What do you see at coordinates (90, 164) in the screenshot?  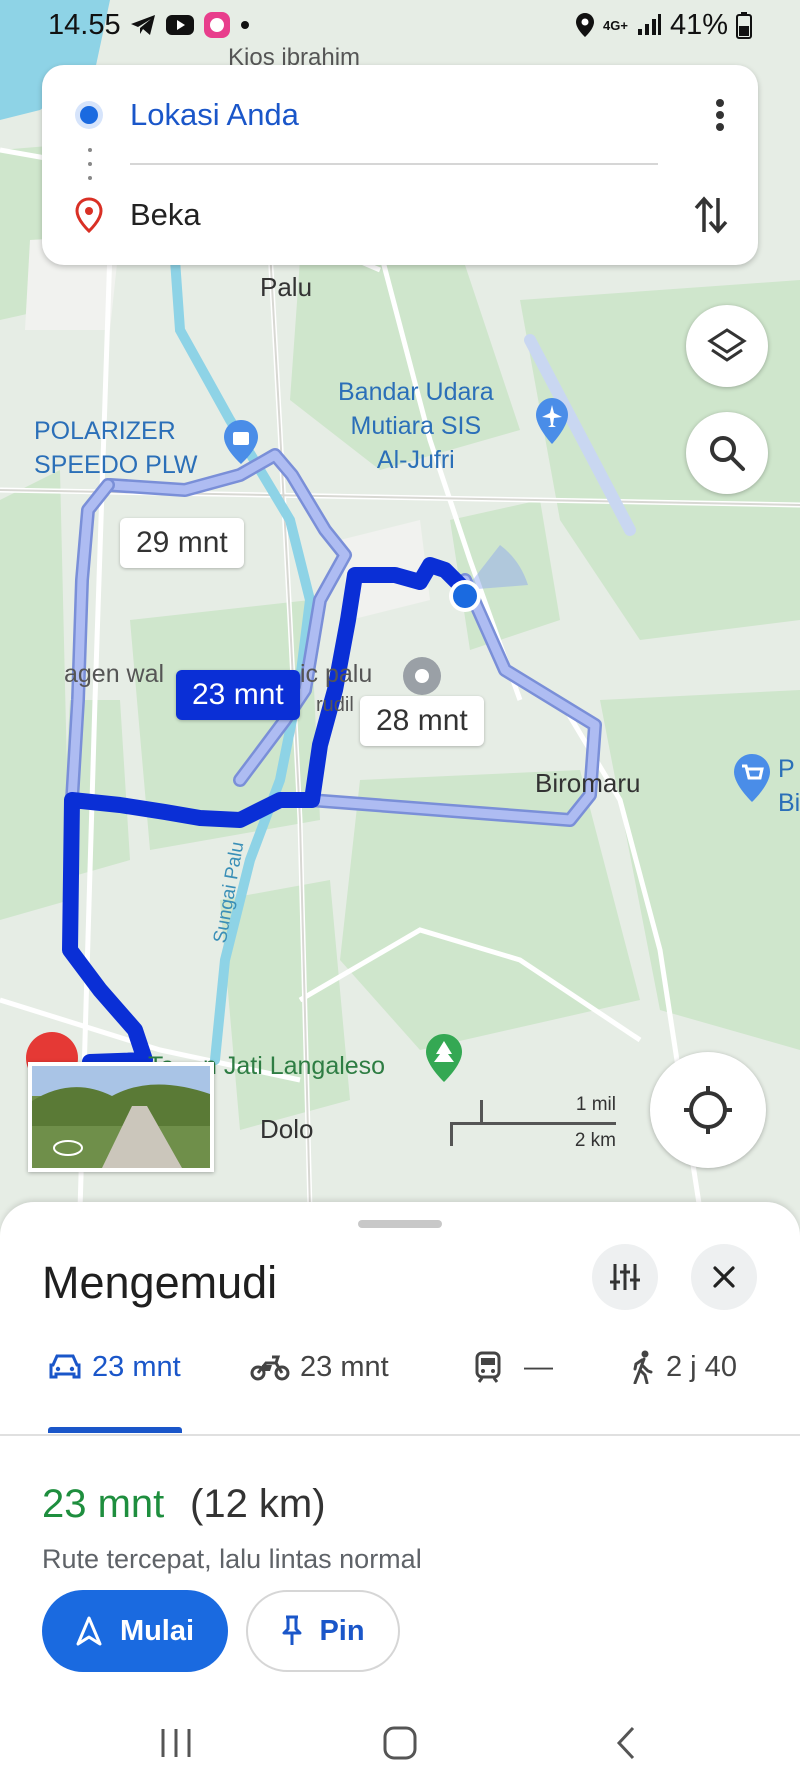 I see `route-dots-icon` at bounding box center [90, 164].